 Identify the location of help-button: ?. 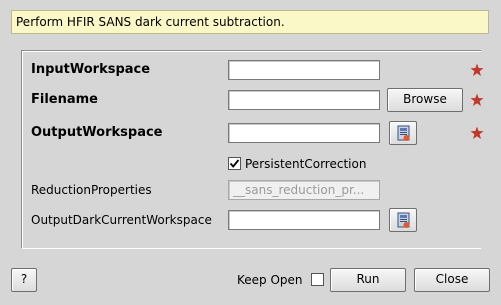
(24, 280).